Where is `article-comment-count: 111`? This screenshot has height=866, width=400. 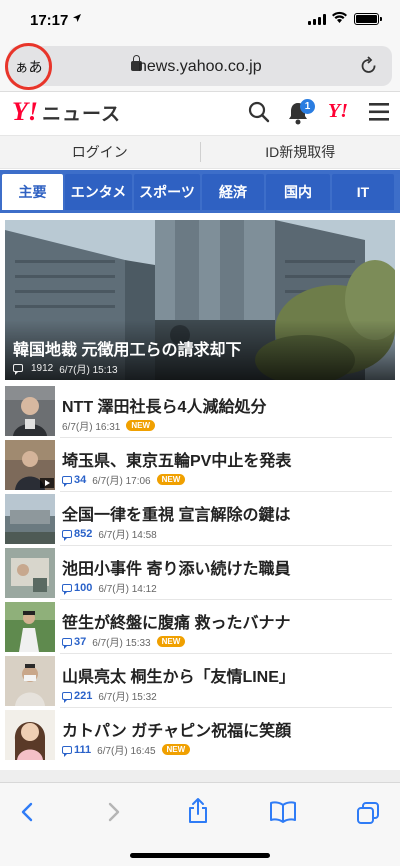 article-comment-count: 111 is located at coordinates (76, 750).